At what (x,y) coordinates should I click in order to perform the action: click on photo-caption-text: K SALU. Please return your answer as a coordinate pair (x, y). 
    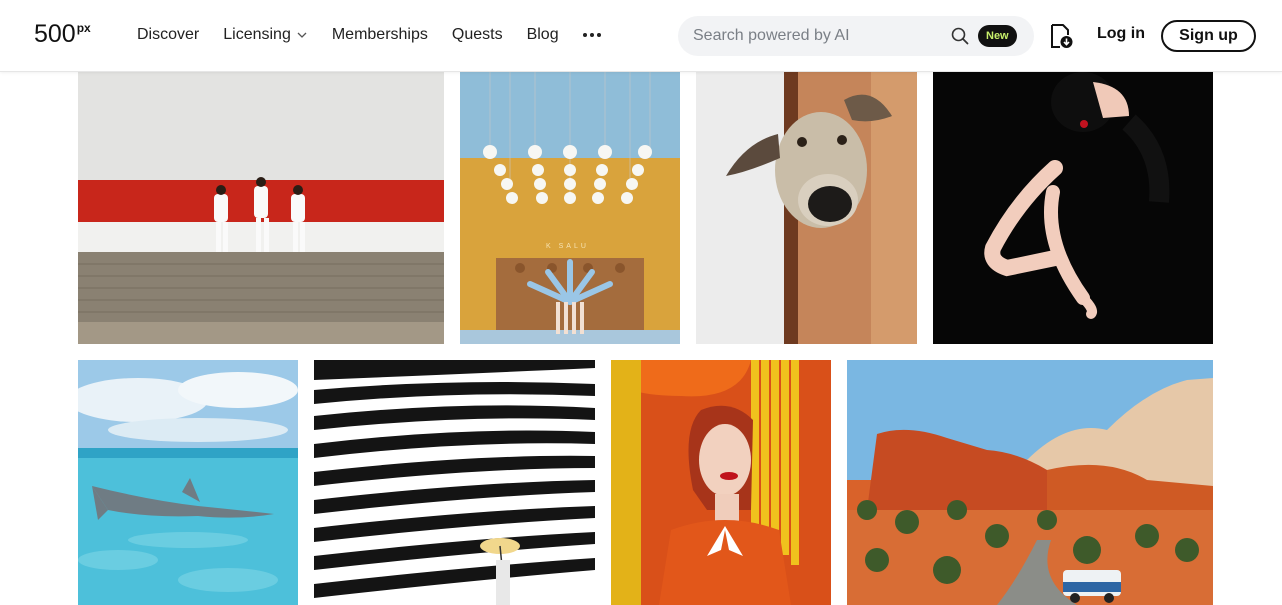
    Looking at the image, I should click on (567, 246).